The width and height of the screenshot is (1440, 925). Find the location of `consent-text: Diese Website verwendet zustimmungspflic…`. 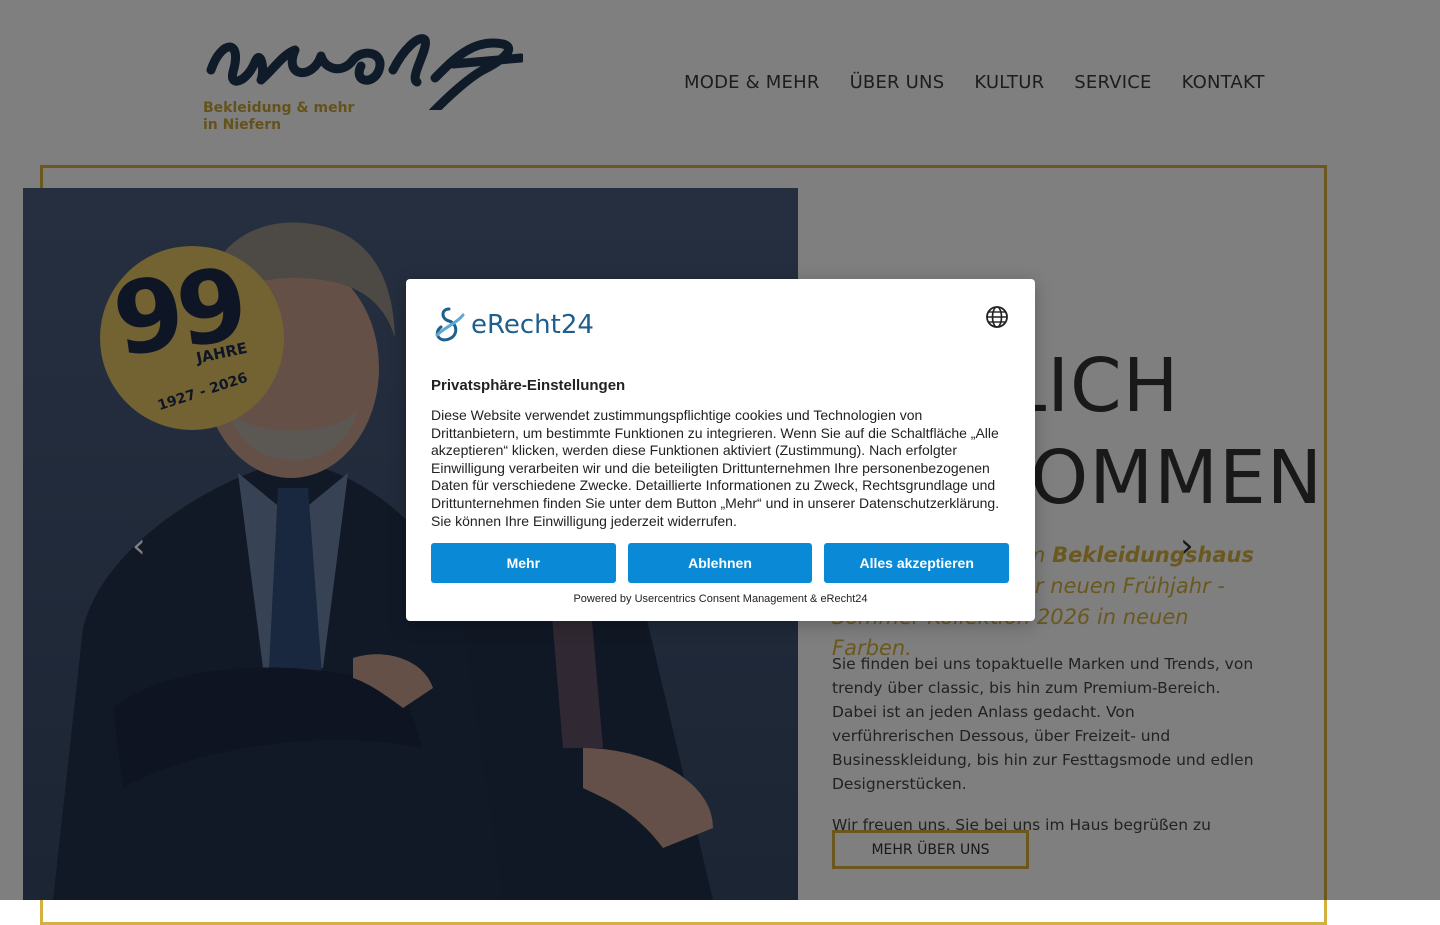

consent-text: Diese Website verwendet zustimmungspflic… is located at coordinates (715, 468).